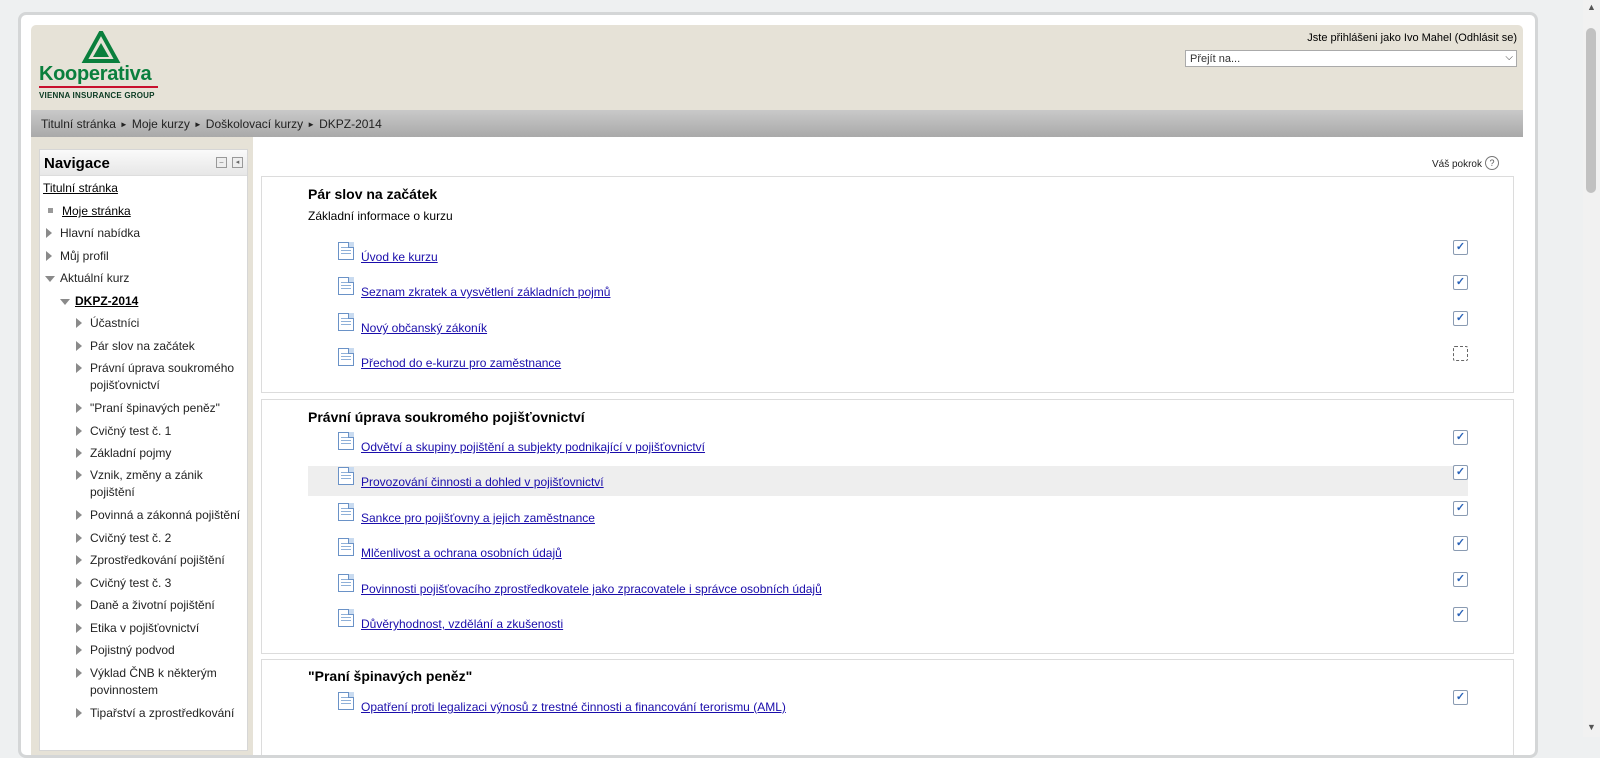  Describe the element at coordinates (158, 583) in the screenshot. I see `nav-course-item: Cvičný test č. 3` at that location.